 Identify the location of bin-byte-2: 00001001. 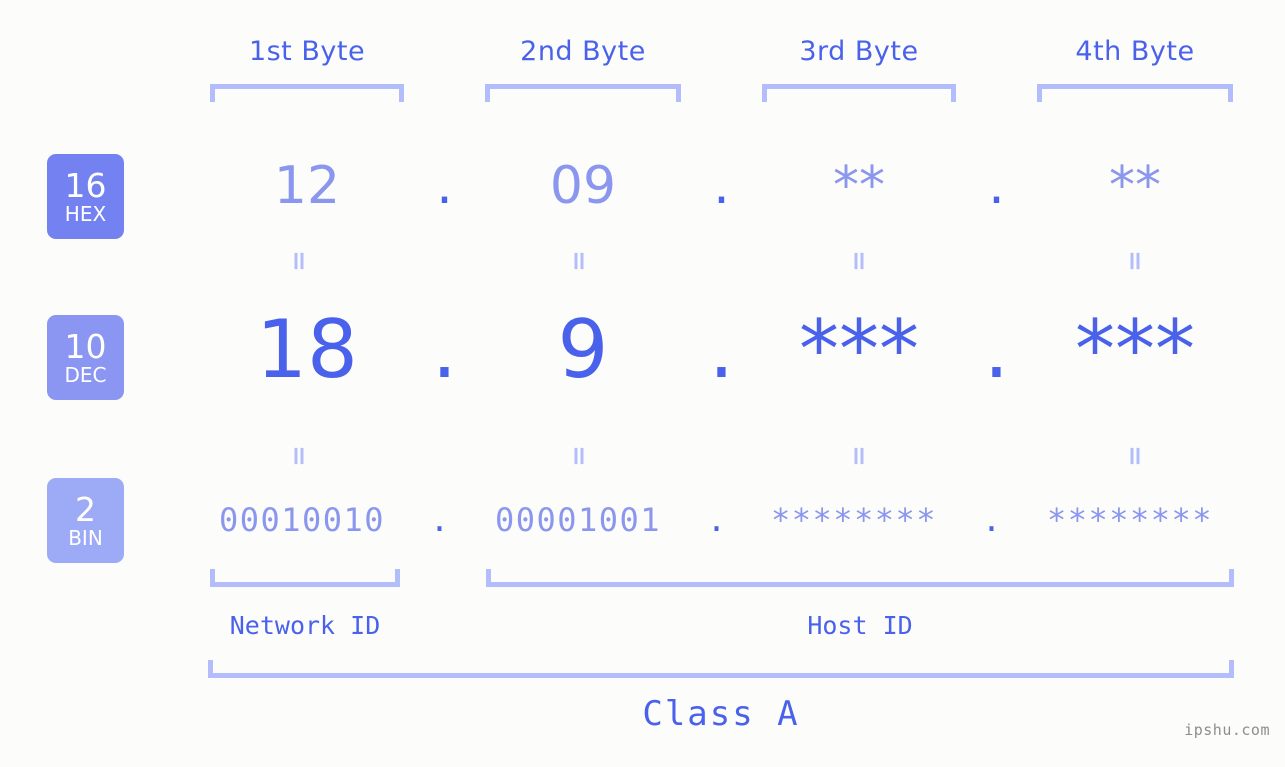
(578, 520).